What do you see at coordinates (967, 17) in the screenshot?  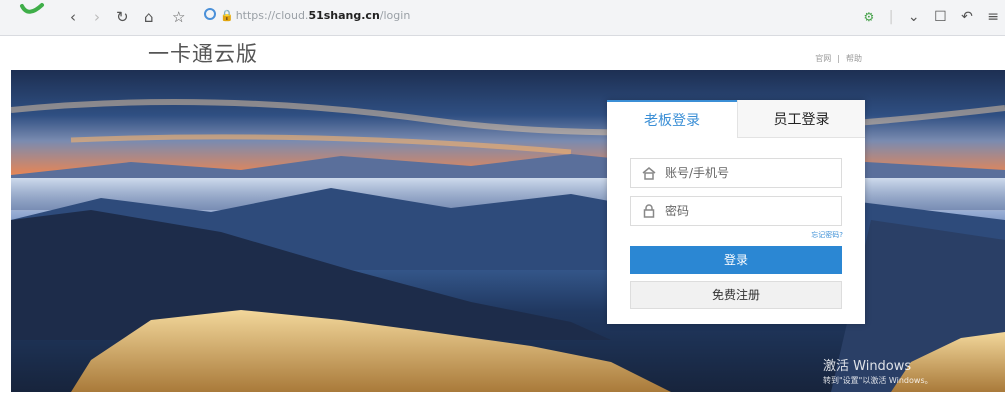 I see `undo-icon: ↶` at bounding box center [967, 17].